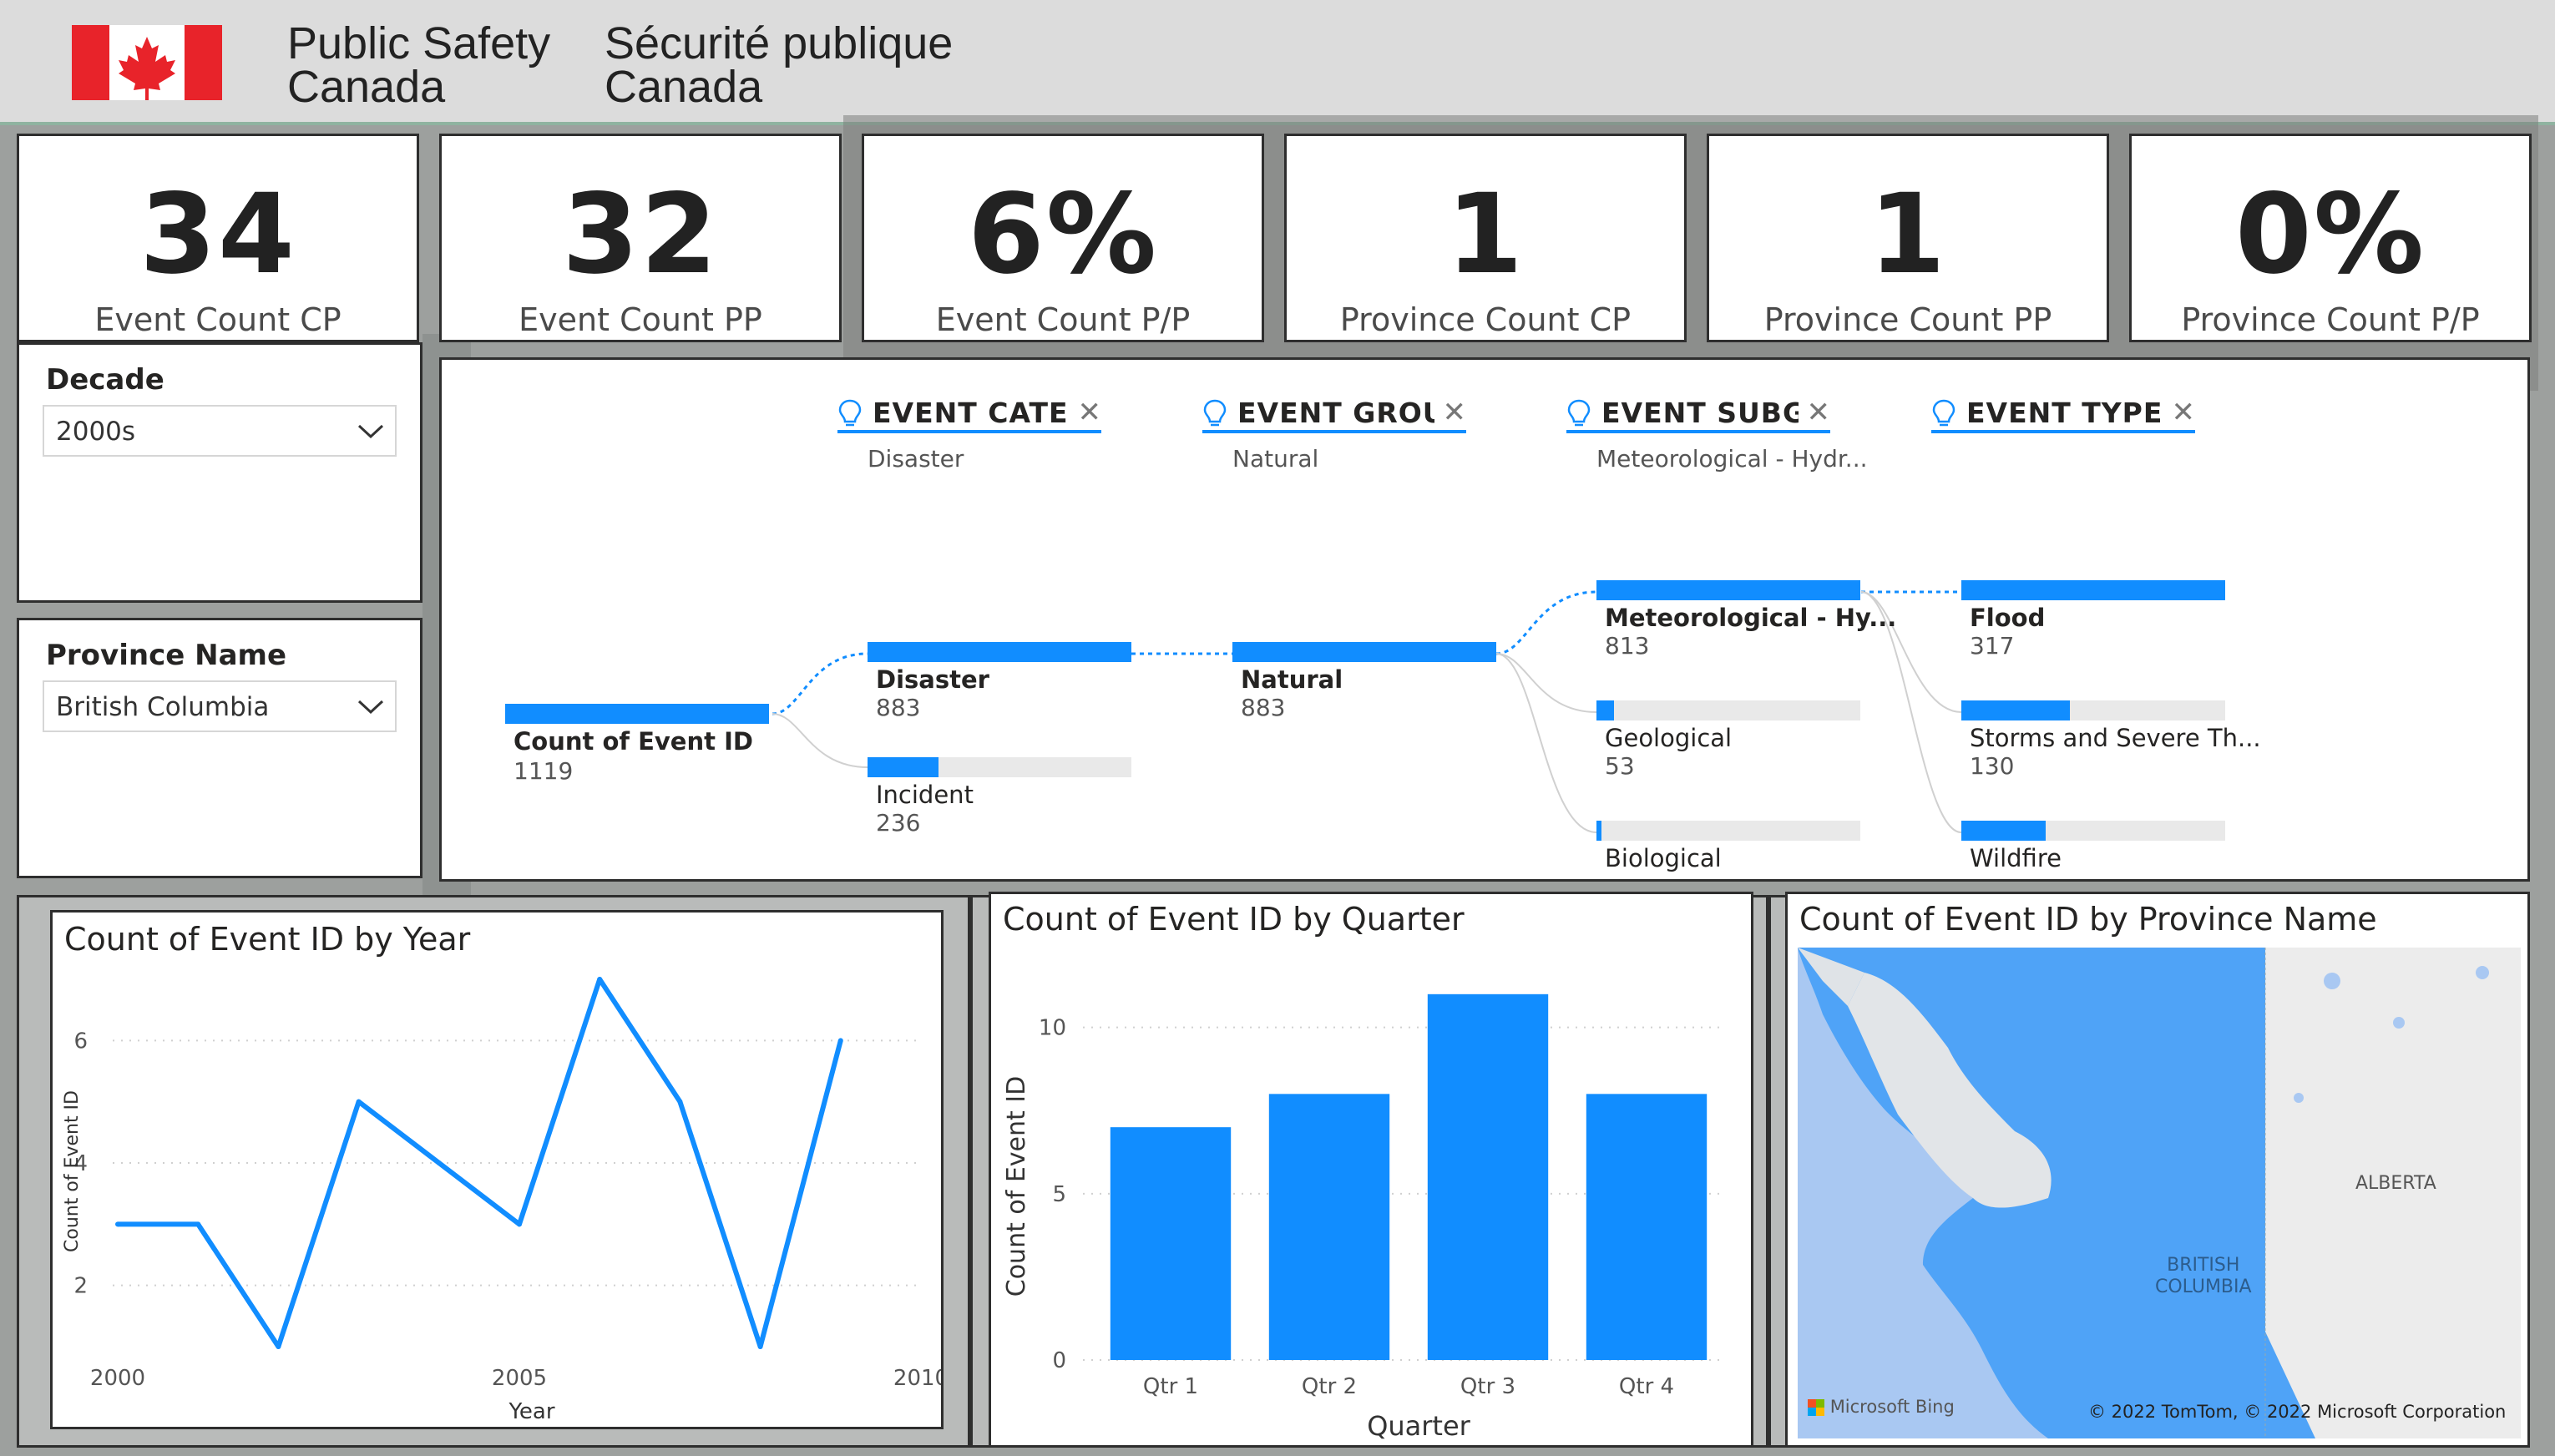 This screenshot has width=2555, height=1456. I want to click on bing-logo: Microsoft Bing, so click(1881, 1407).